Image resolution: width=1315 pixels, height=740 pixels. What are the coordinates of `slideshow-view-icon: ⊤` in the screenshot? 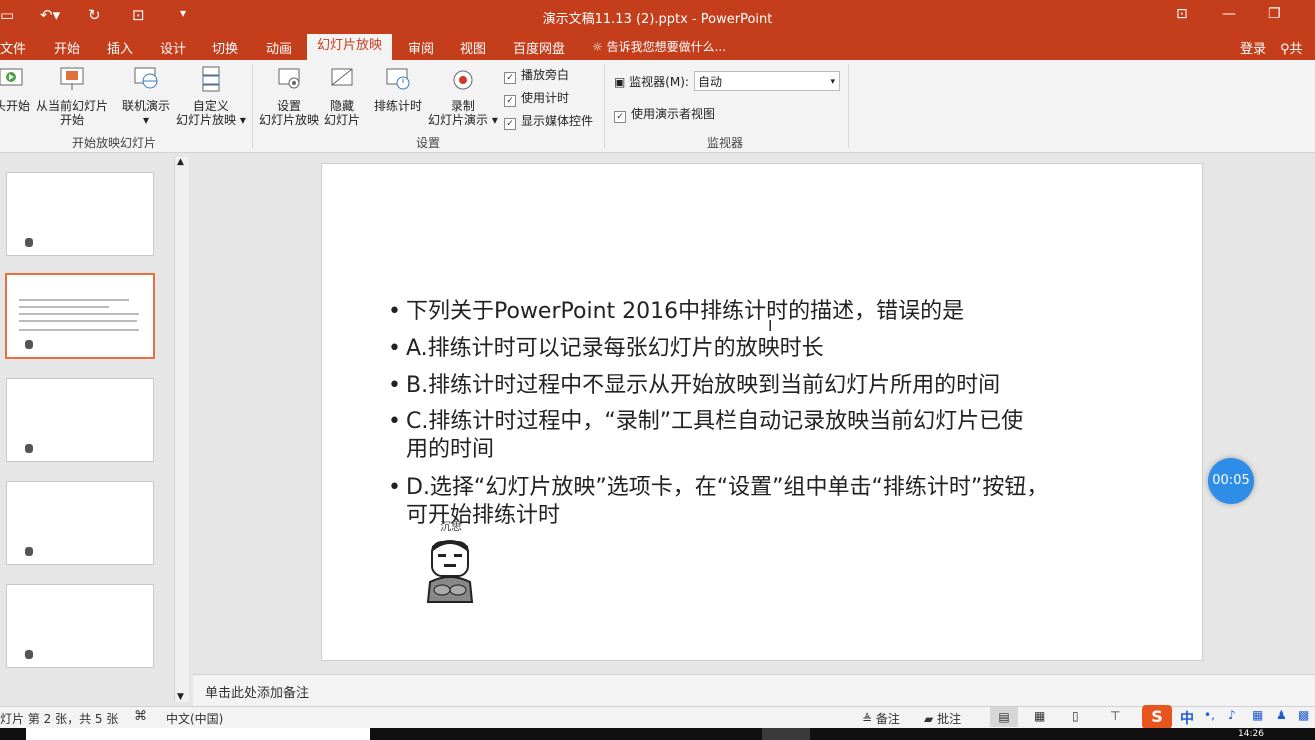 It's located at (1115, 716).